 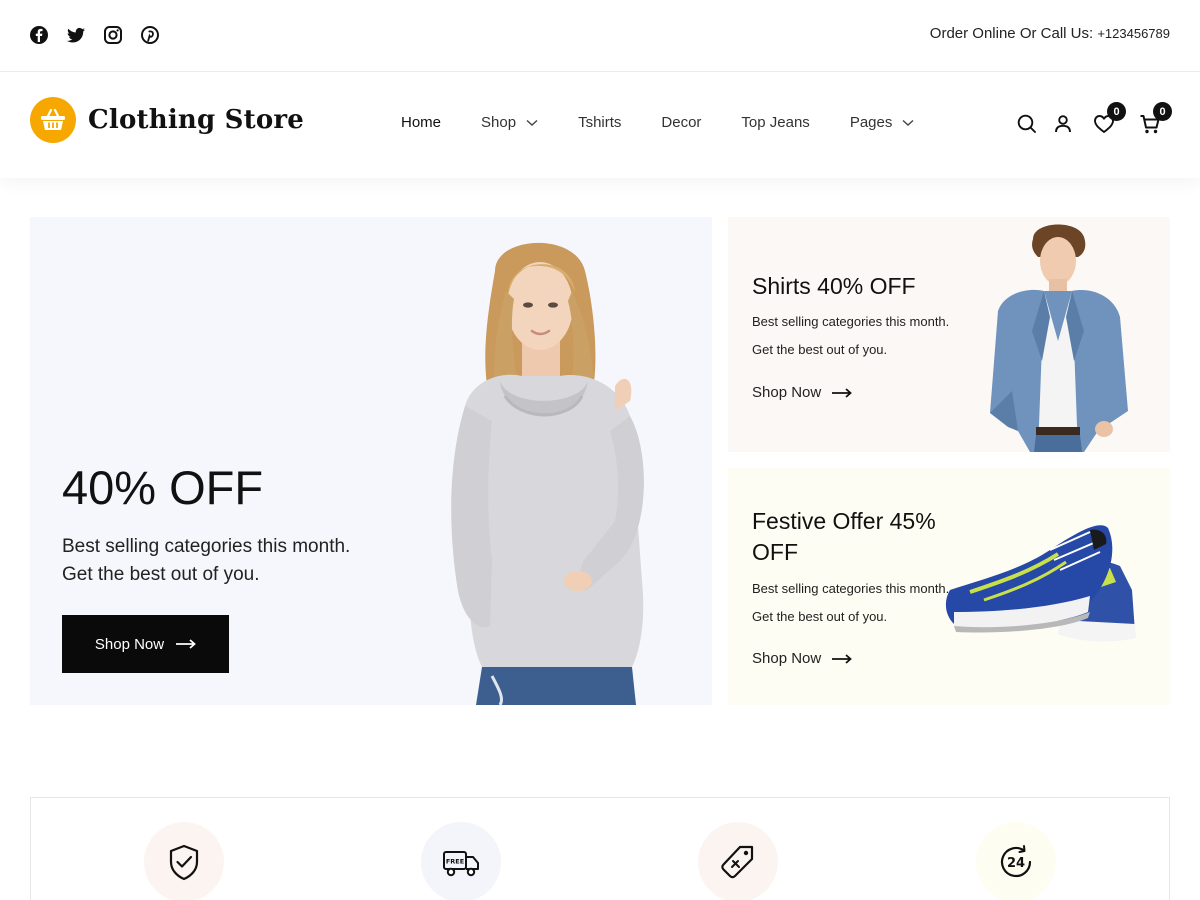 I want to click on social-links, so click(x=94, y=35).